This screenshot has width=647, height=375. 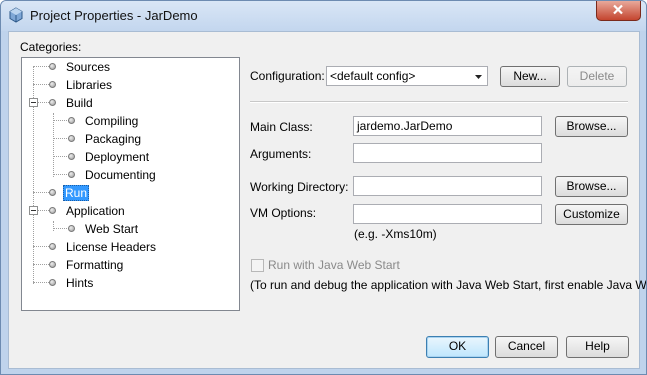 I want to click on vm-options-field, so click(x=447, y=214).